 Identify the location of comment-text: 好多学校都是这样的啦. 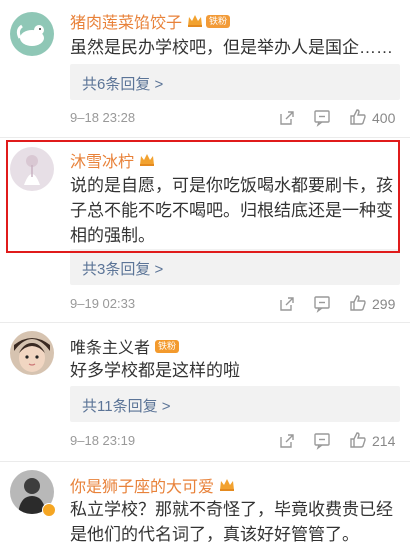
(155, 370).